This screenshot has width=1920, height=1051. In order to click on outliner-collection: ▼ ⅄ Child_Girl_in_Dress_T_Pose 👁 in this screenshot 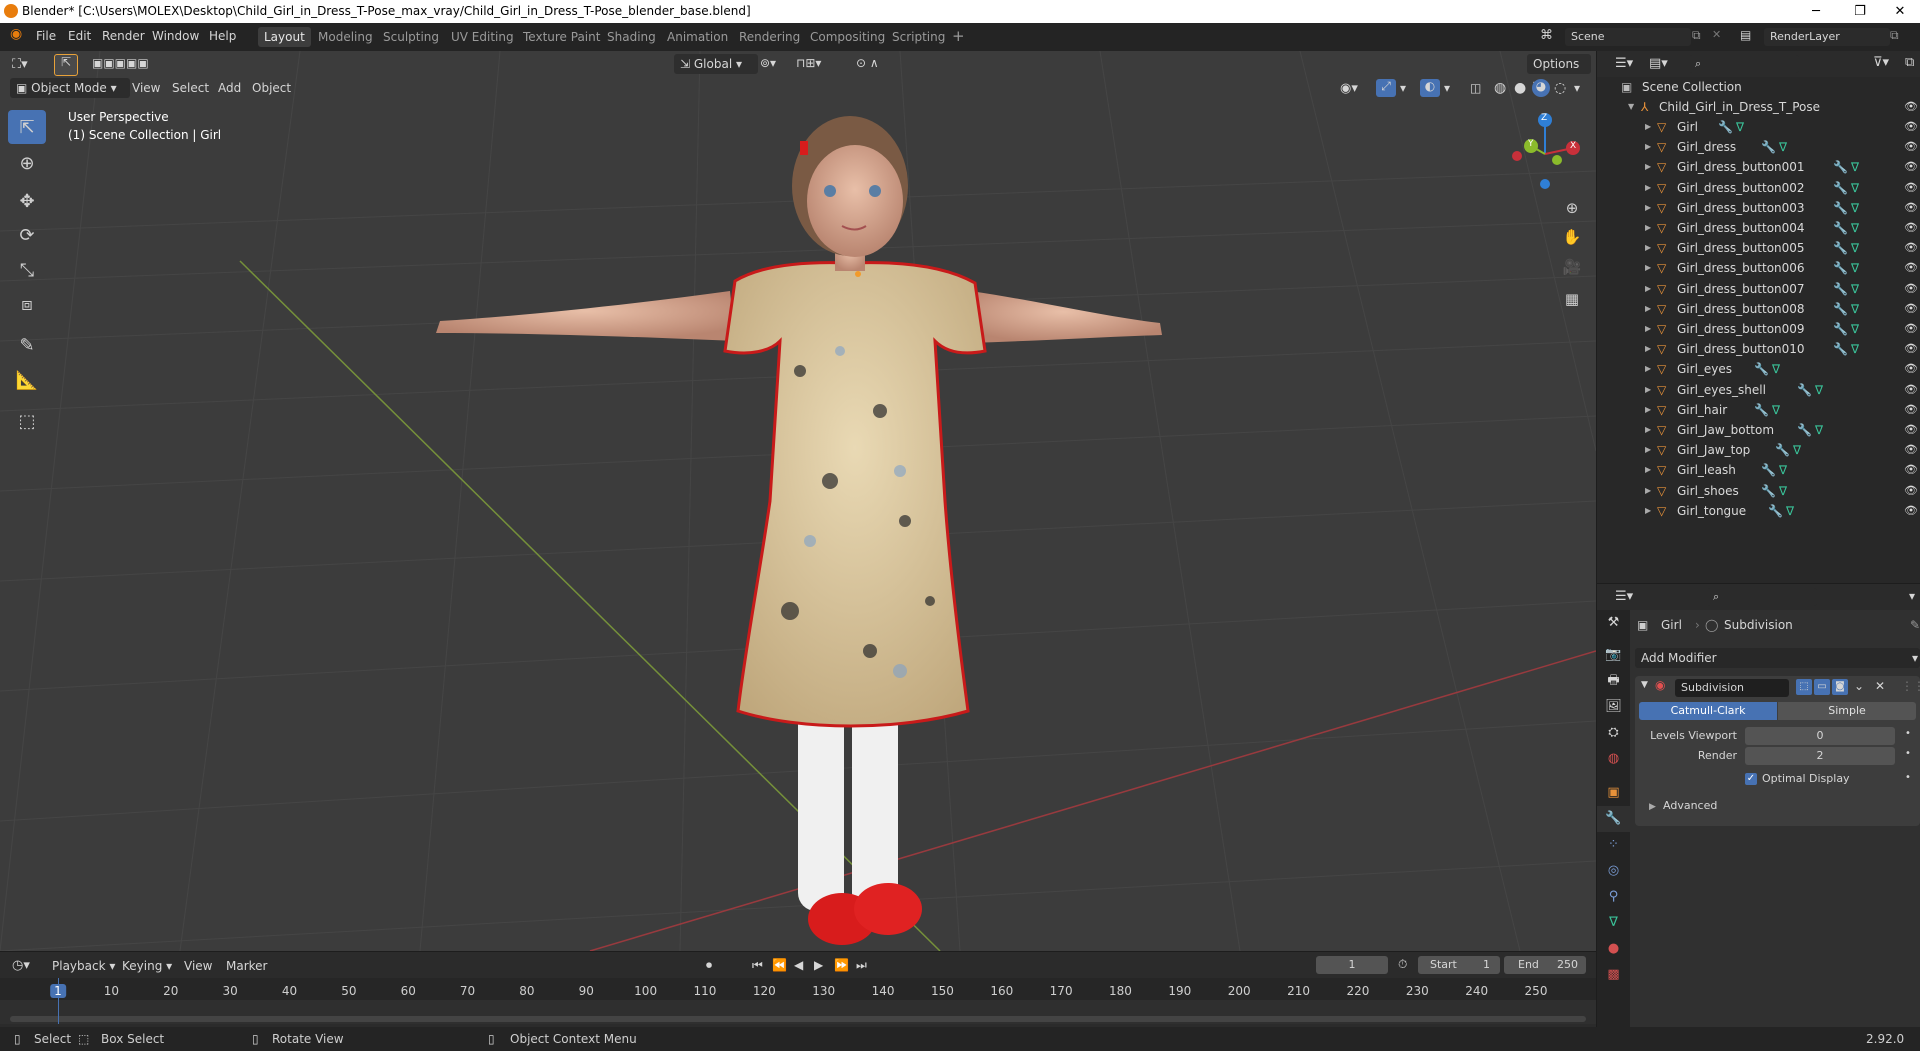, I will do `click(1758, 107)`.